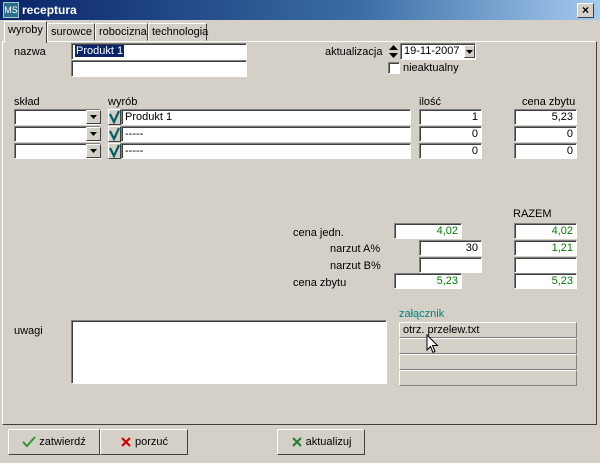  Describe the element at coordinates (545, 265) in the screenshot. I see `razem-narzut-b-value` at that location.